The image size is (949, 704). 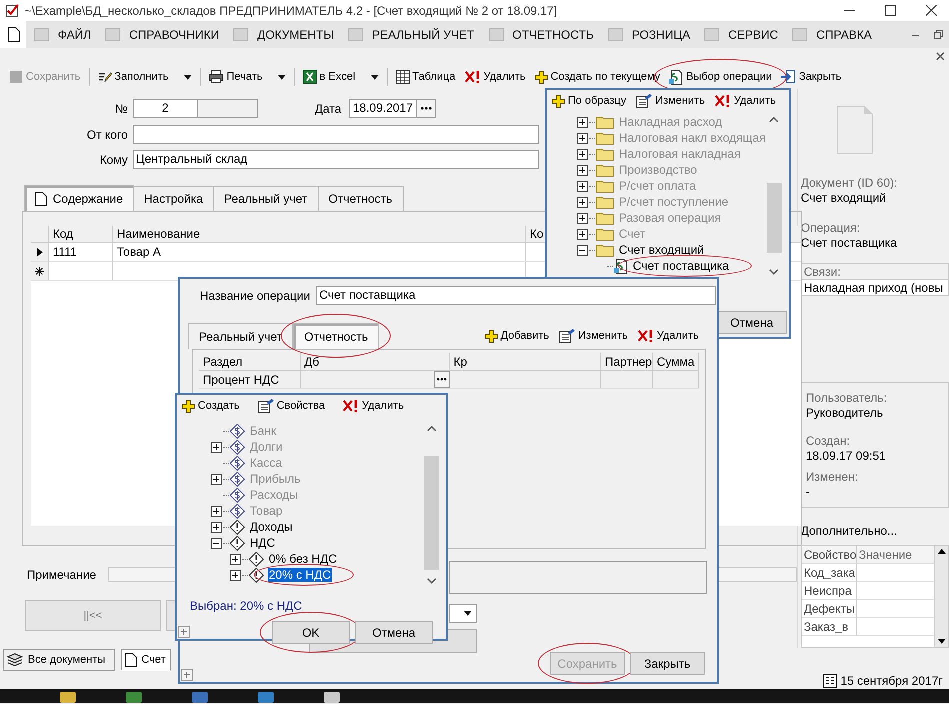 What do you see at coordinates (829, 609) in the screenshot?
I see `table-cell: Дефекты` at bounding box center [829, 609].